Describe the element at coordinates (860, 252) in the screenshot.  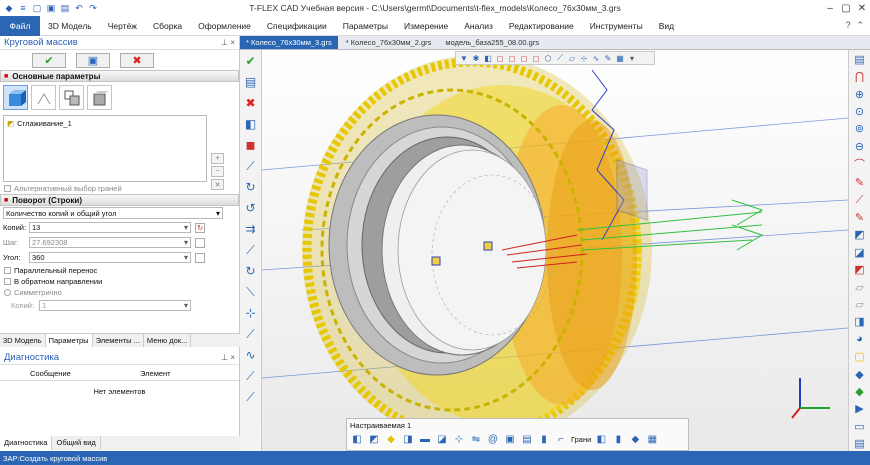
I see `cube-shade-icon: ◪` at that location.